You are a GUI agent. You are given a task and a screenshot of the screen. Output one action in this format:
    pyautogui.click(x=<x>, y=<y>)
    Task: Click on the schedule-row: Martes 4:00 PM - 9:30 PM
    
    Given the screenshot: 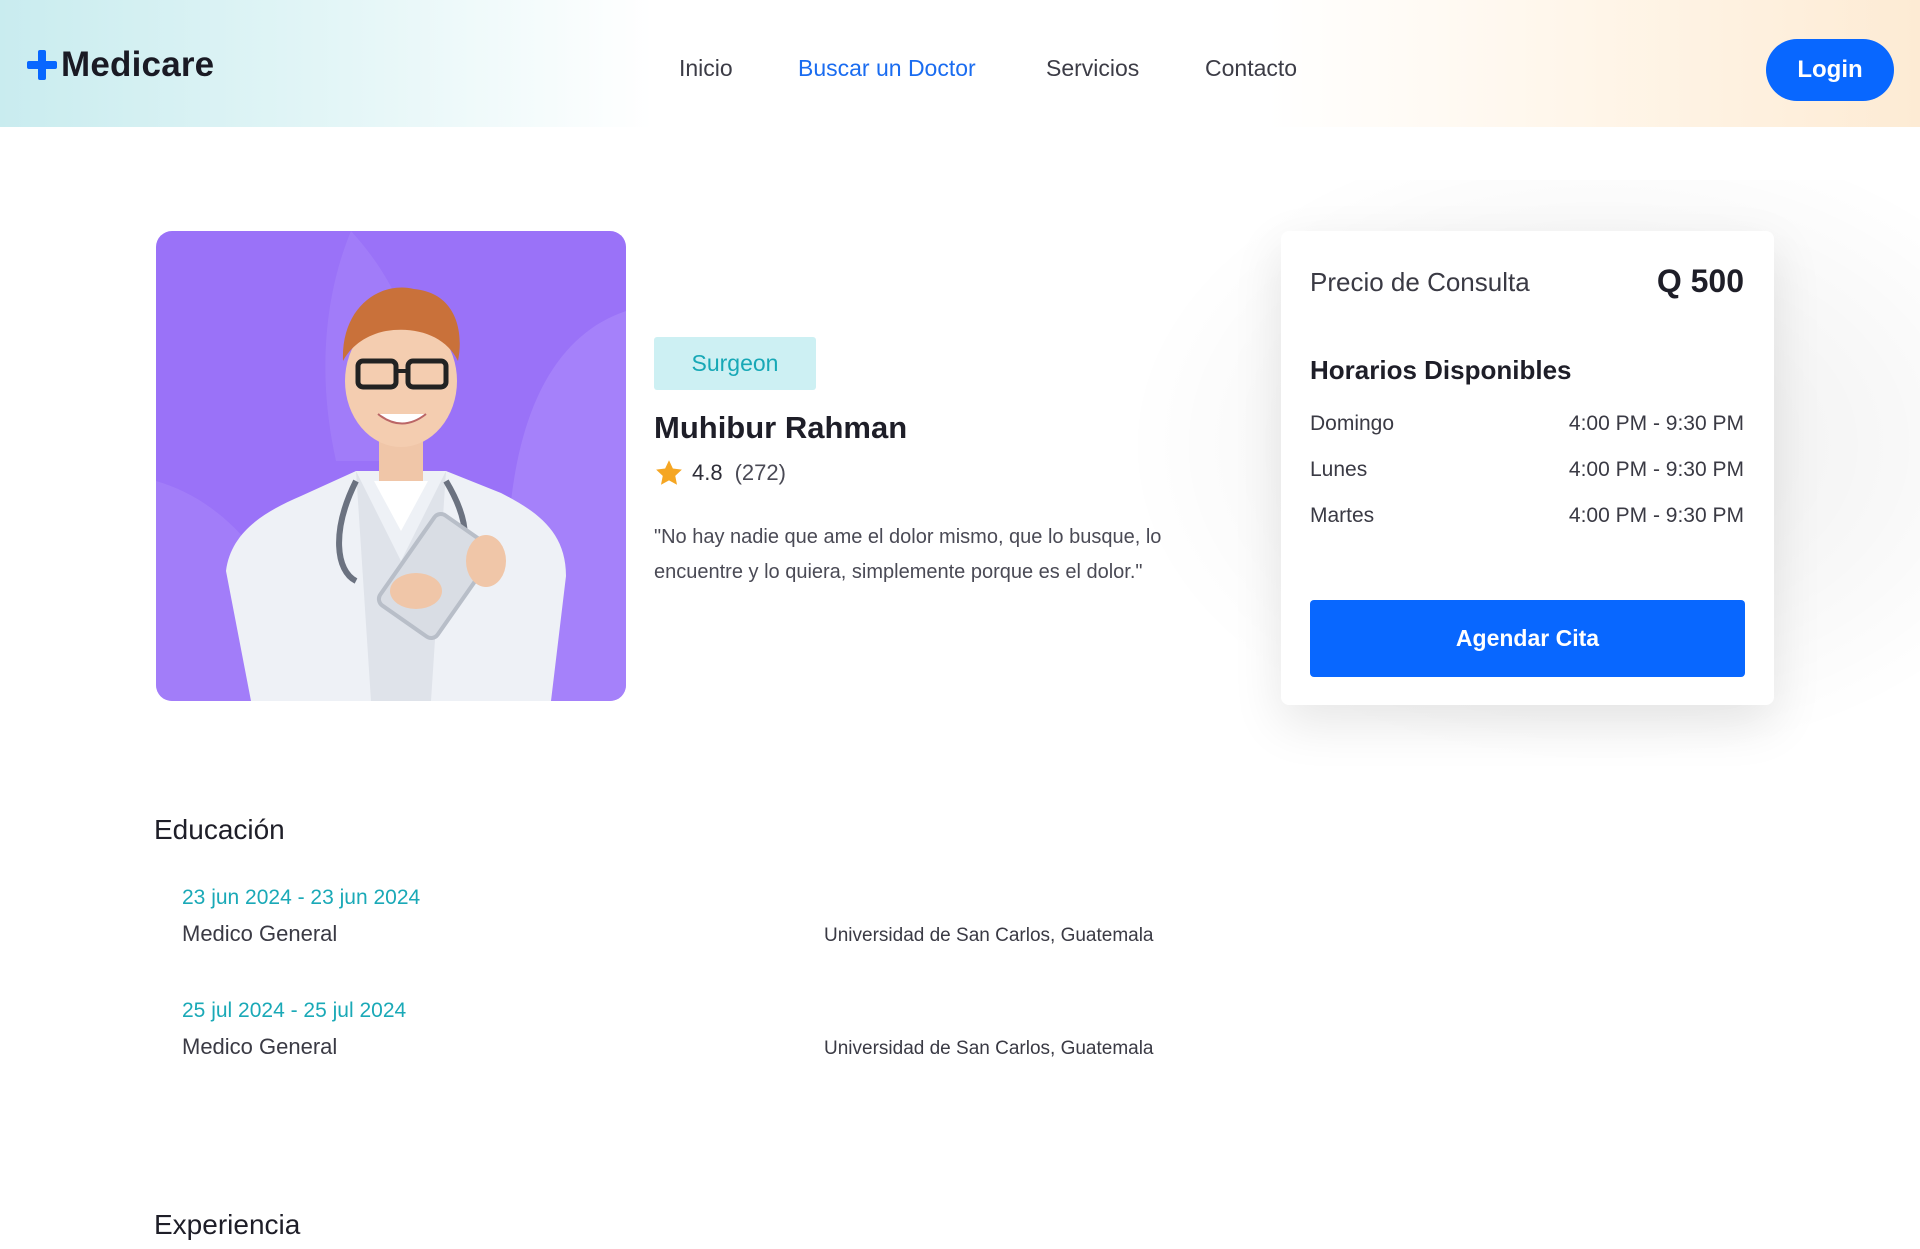 What is the action you would take?
    pyautogui.click(x=1527, y=519)
    